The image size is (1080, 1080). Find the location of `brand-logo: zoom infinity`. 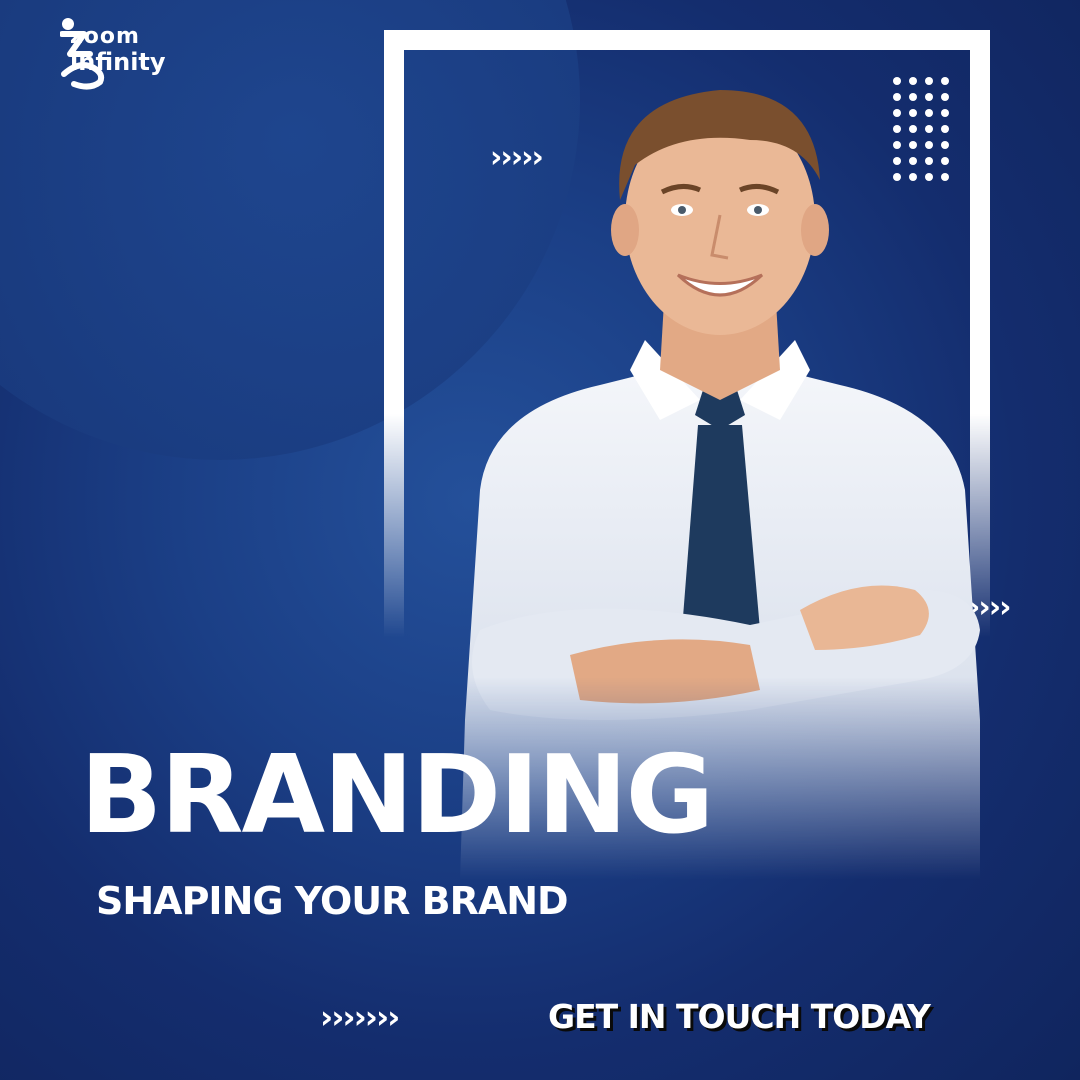

brand-logo: zoom infinity is located at coordinates (118, 50).